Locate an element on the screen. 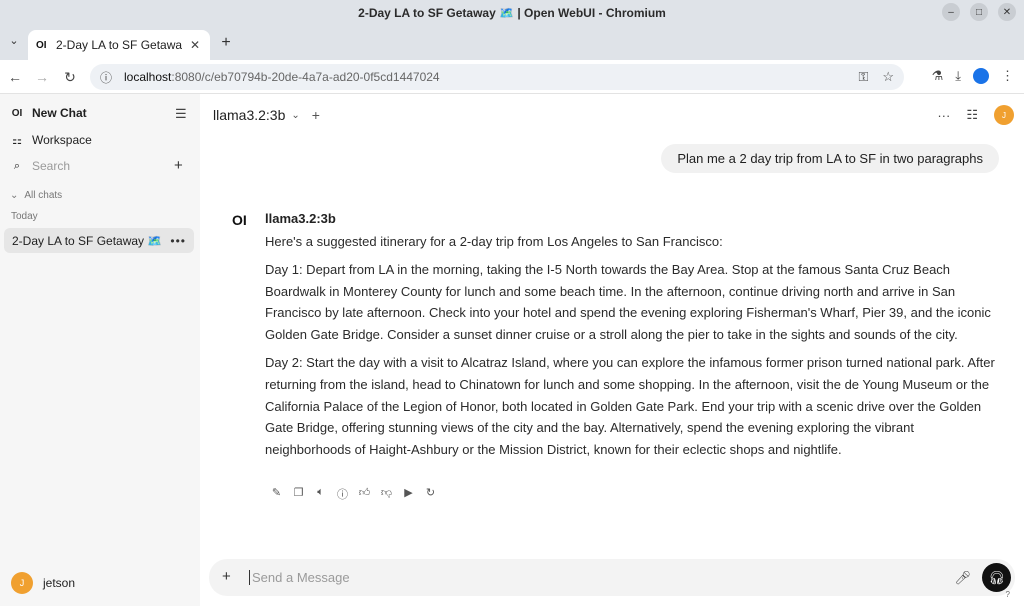 The image size is (1024, 606). search-input: ⌕ Search is located at coordinates (40, 166).